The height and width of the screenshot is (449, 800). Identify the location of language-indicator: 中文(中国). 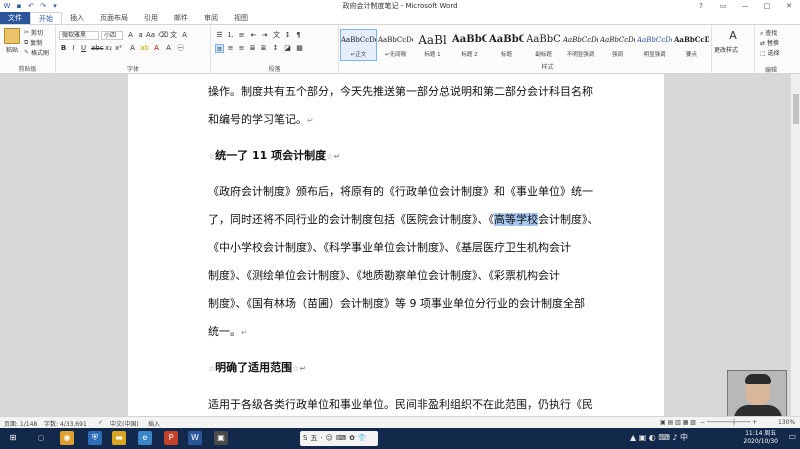
(124, 423).